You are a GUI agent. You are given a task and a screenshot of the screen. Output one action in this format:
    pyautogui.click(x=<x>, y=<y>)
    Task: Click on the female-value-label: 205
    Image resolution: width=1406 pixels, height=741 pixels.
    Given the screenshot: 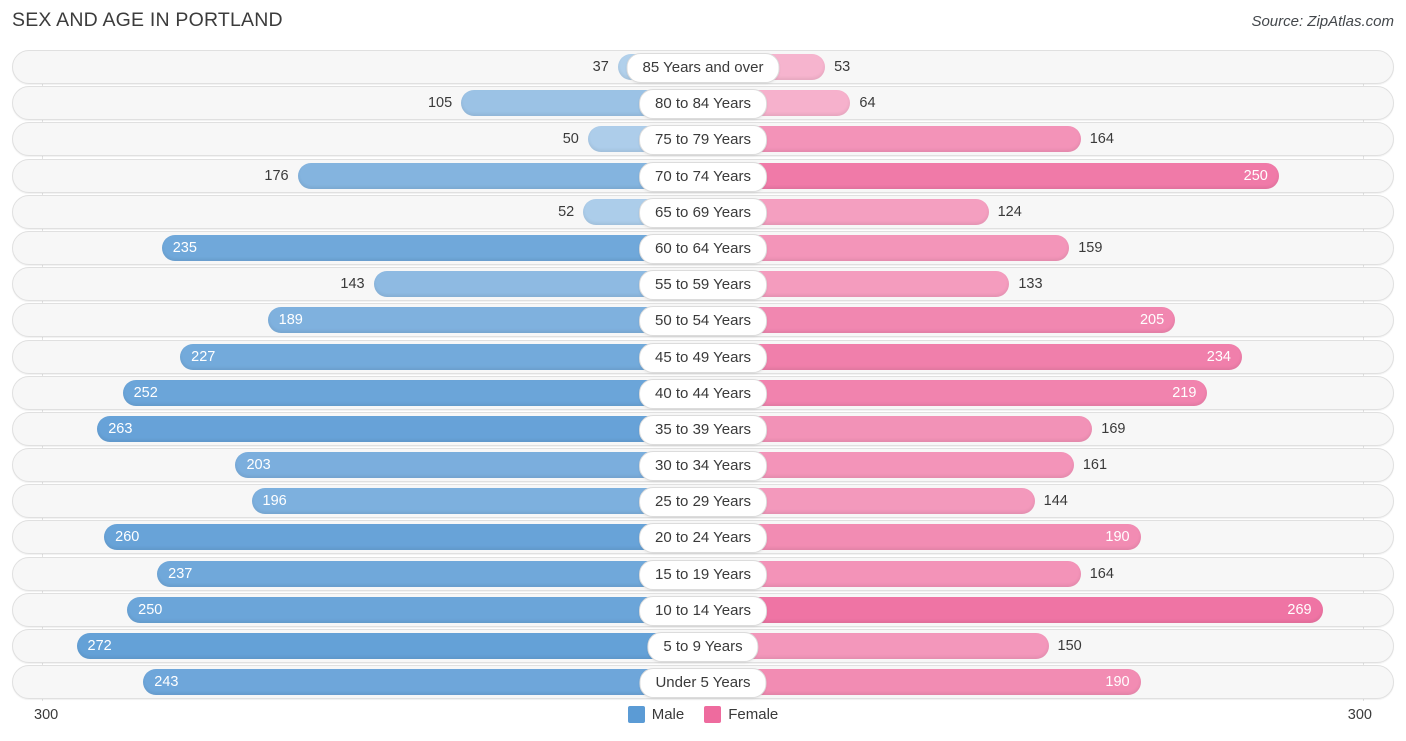 What is the action you would take?
    pyautogui.click(x=1152, y=320)
    